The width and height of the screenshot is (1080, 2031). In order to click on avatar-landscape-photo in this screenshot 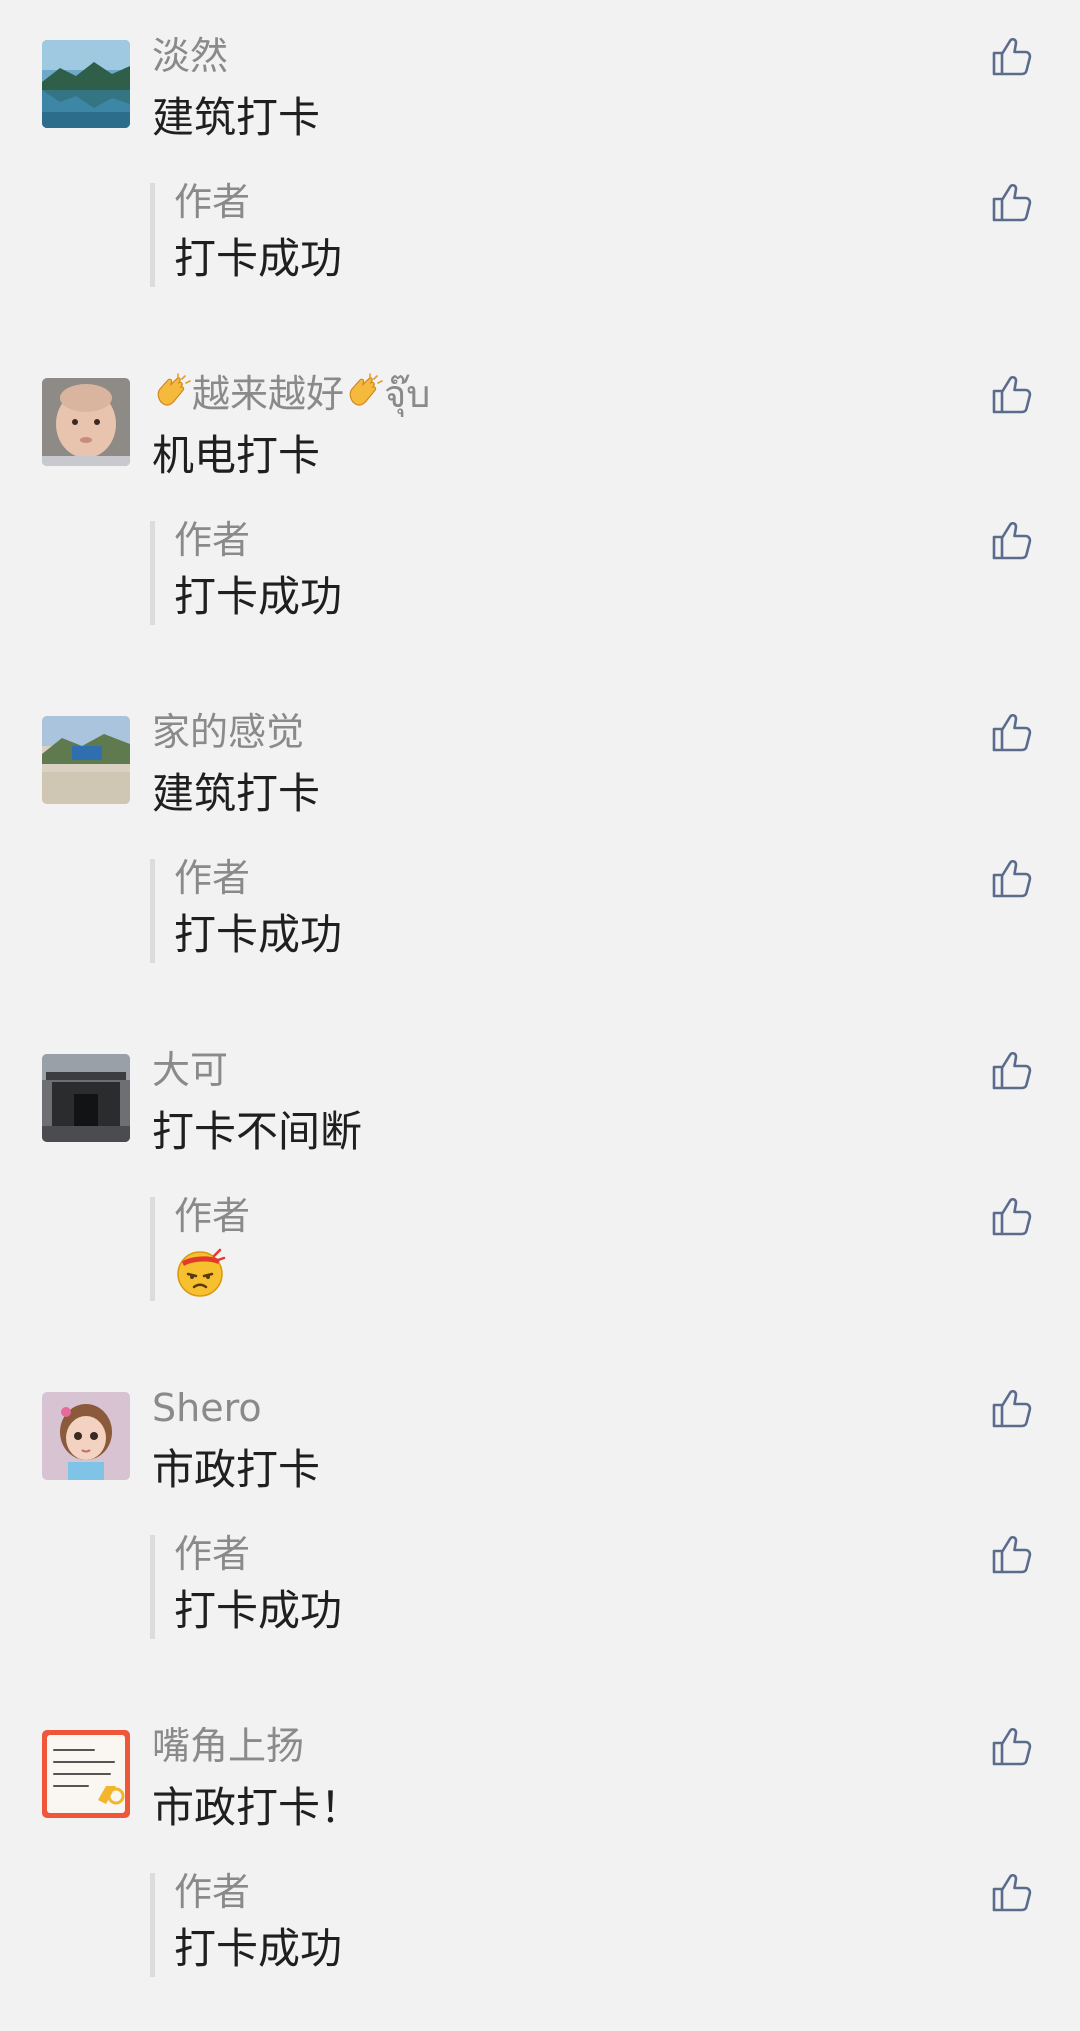, I will do `click(86, 760)`.